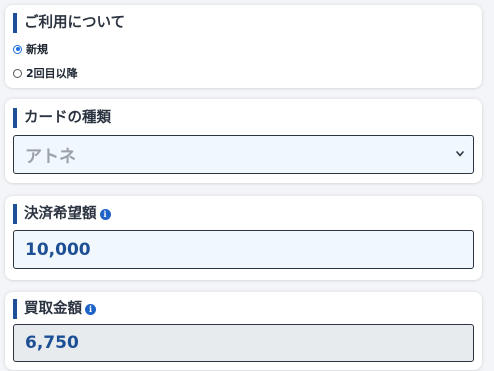 The height and width of the screenshot is (371, 494). What do you see at coordinates (52, 343) in the screenshot?
I see `purchase-amount-value: 6,750` at bounding box center [52, 343].